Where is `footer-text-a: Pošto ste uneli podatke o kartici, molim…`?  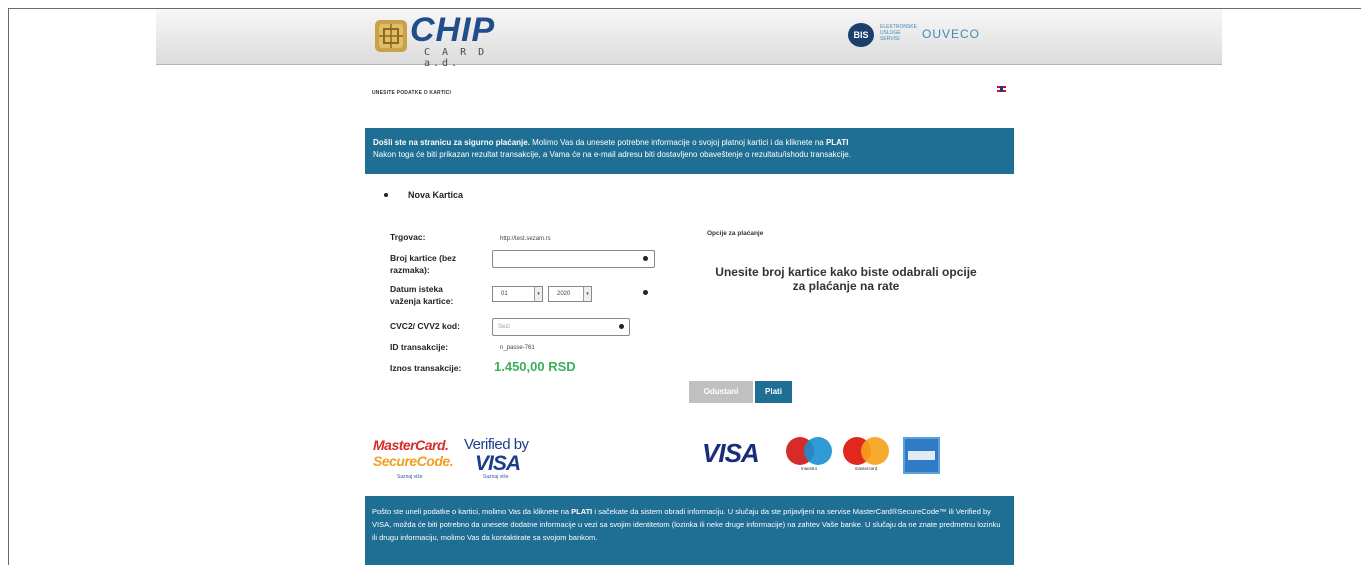 footer-text-a: Pošto ste uneli podatke o kartici, molim… is located at coordinates (472, 511).